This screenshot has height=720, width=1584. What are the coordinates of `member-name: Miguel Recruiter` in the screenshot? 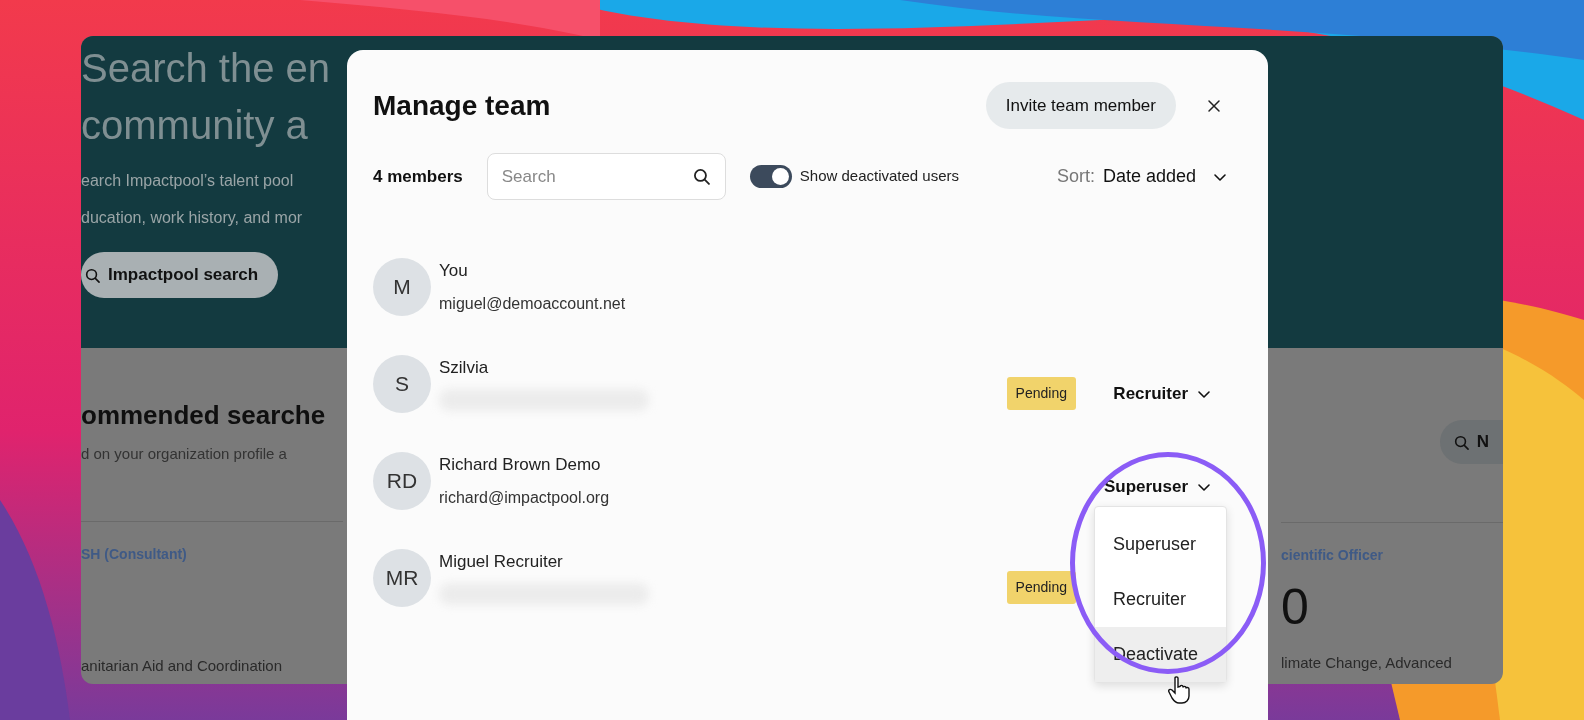 It's located at (501, 562).